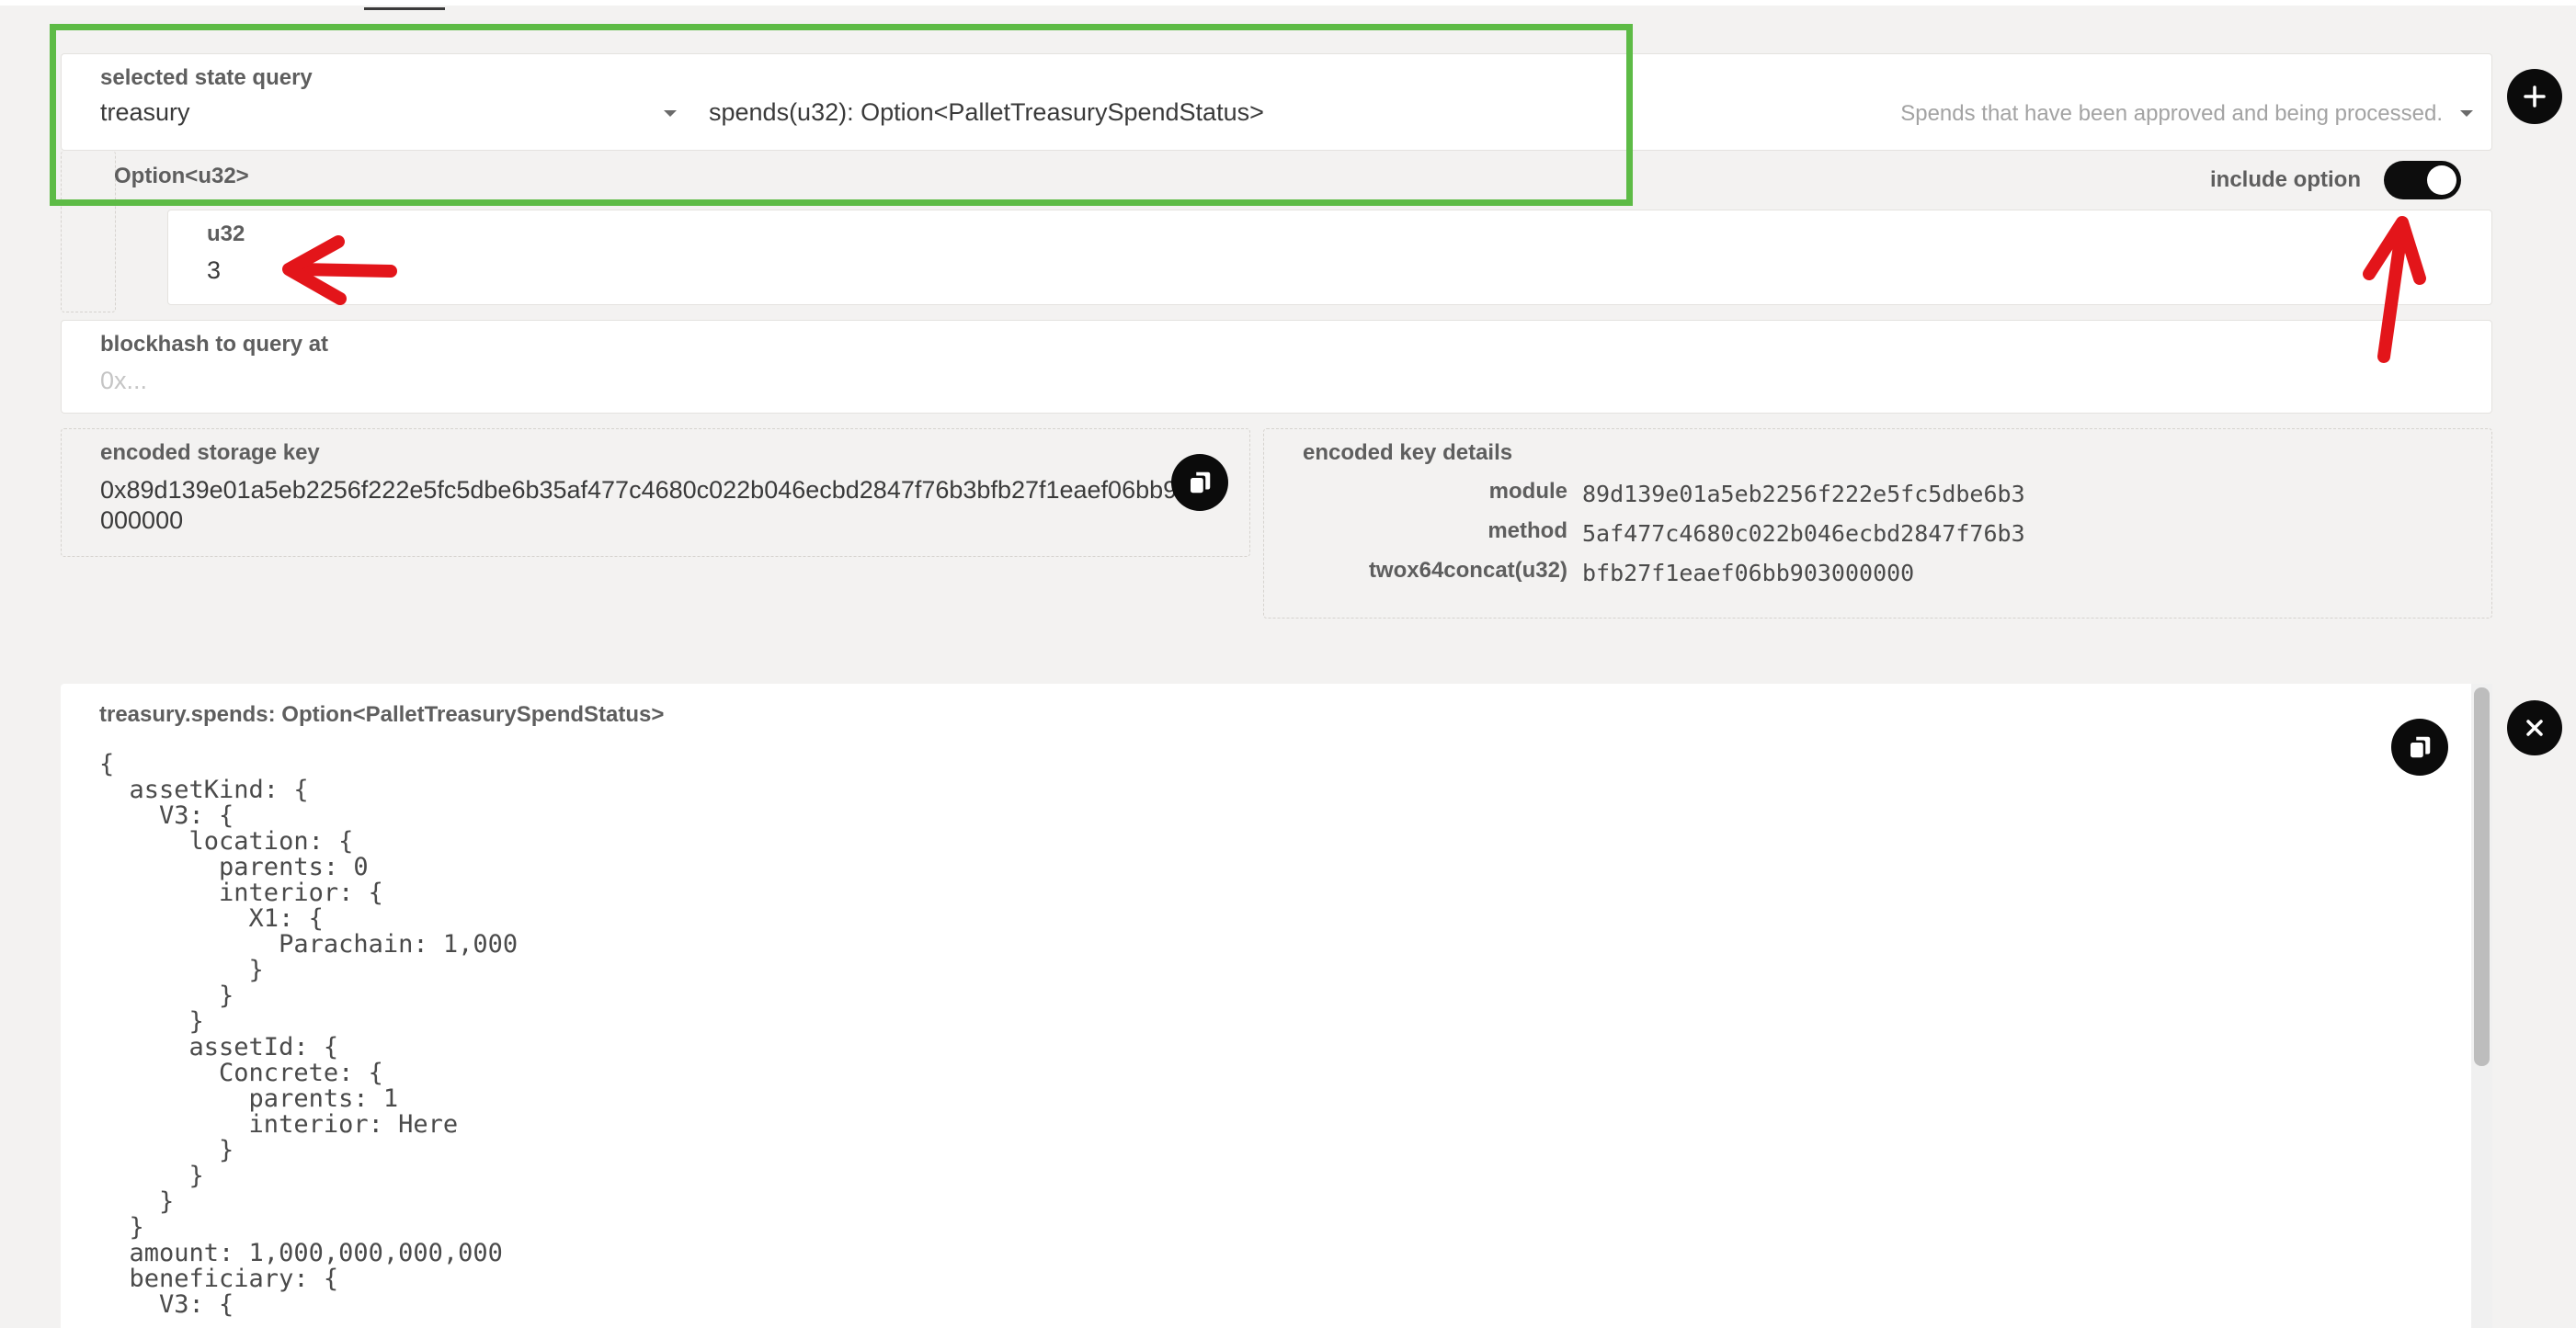 This screenshot has height=1328, width=2576. I want to click on close-result-button, so click(2534, 727).